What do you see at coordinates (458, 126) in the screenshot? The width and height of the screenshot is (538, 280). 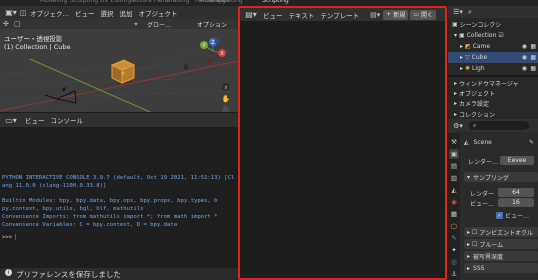 I see `editor-type-icon: ⚙▾` at bounding box center [458, 126].